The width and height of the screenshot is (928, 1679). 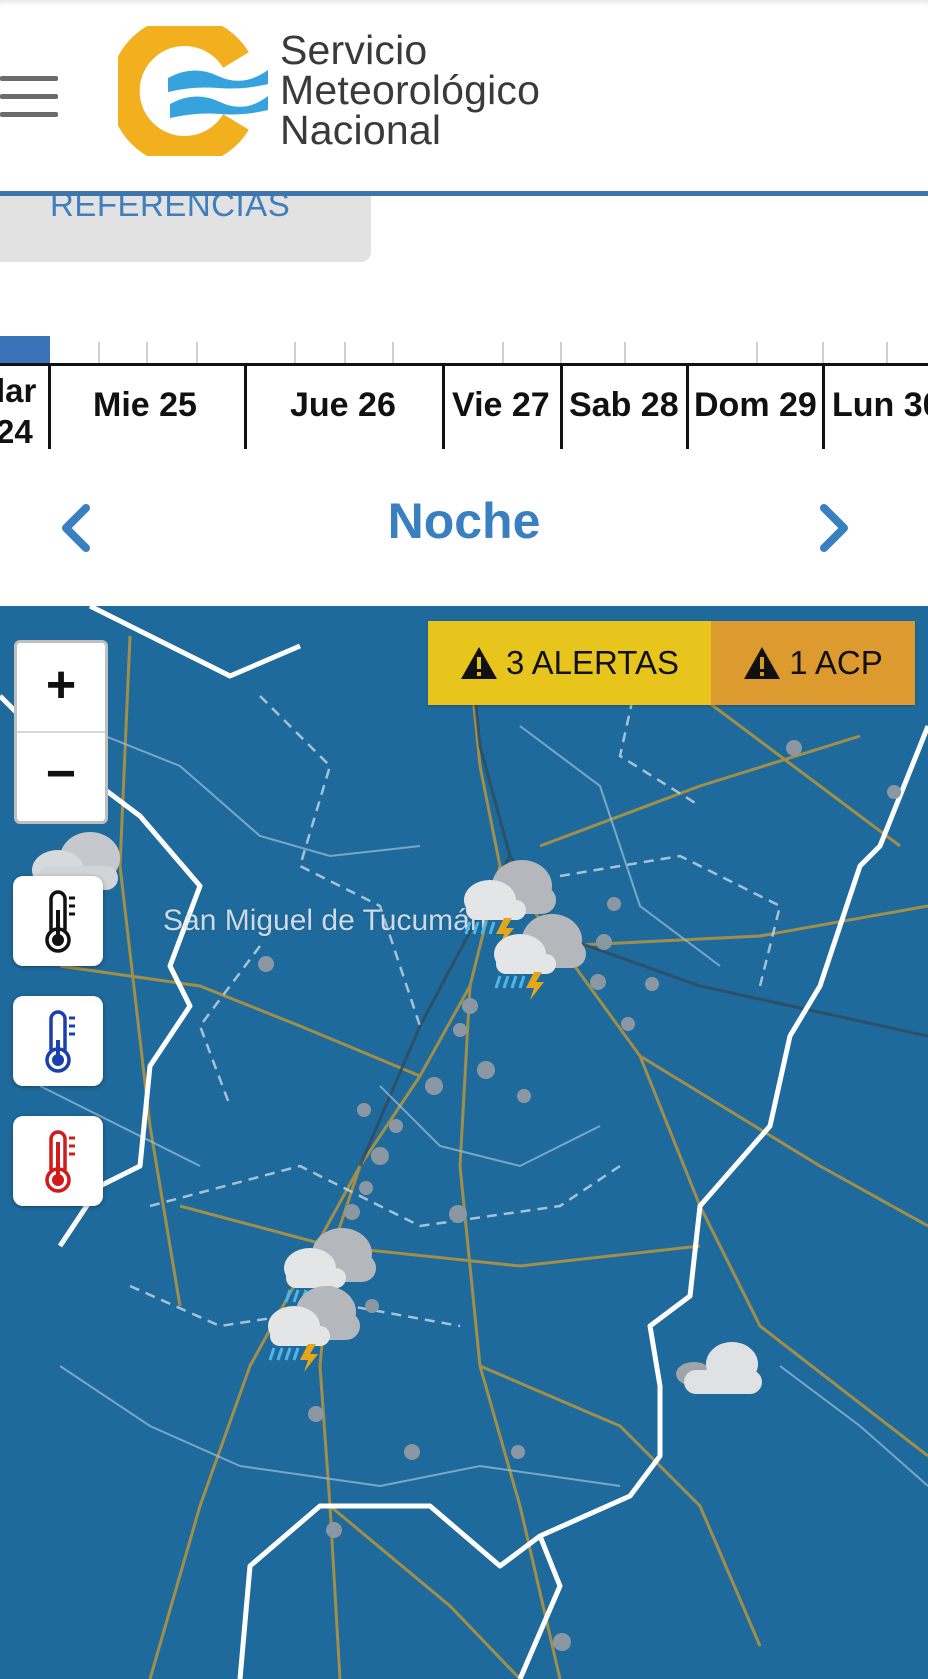 I want to click on smn-logo, so click(x=188, y=91).